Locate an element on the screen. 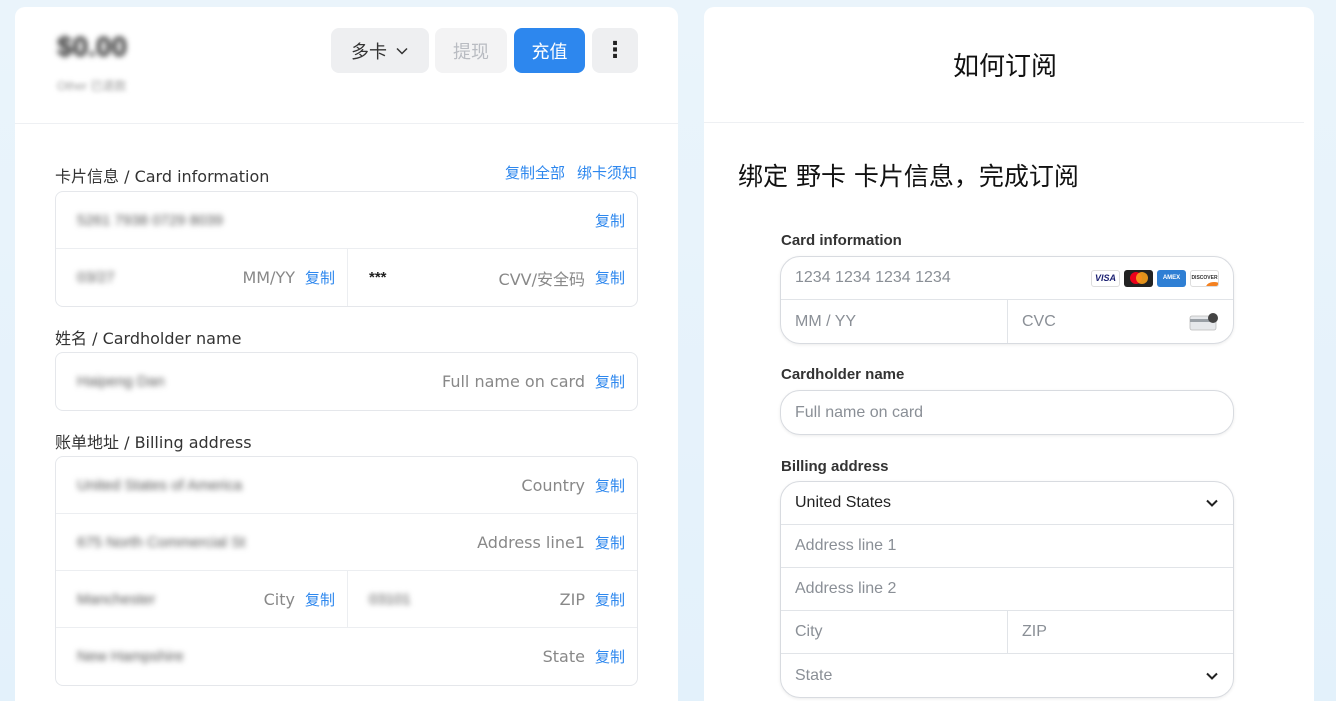 The image size is (1336, 701). country-select: United States is located at coordinates (1007, 503).